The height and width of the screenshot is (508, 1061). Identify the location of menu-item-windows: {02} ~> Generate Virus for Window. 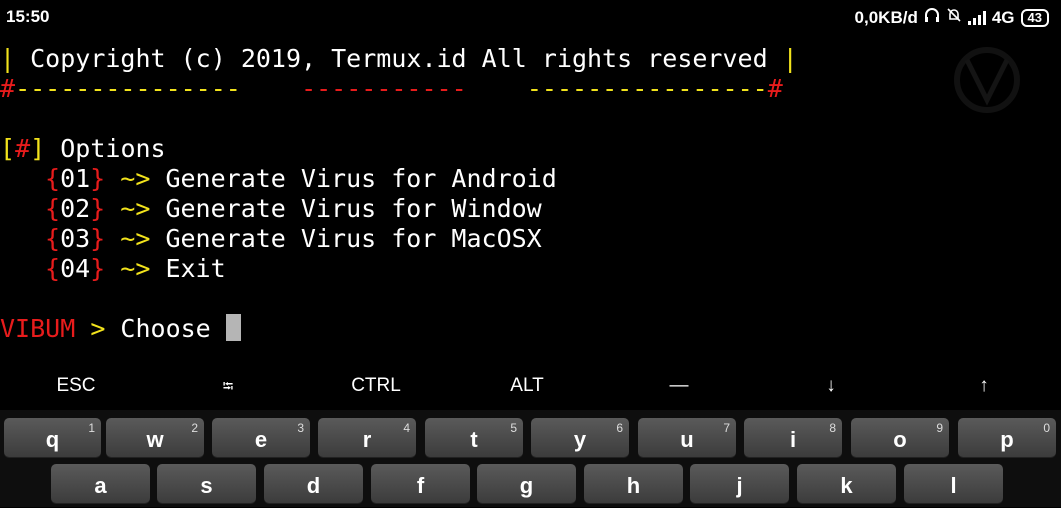
(293, 208).